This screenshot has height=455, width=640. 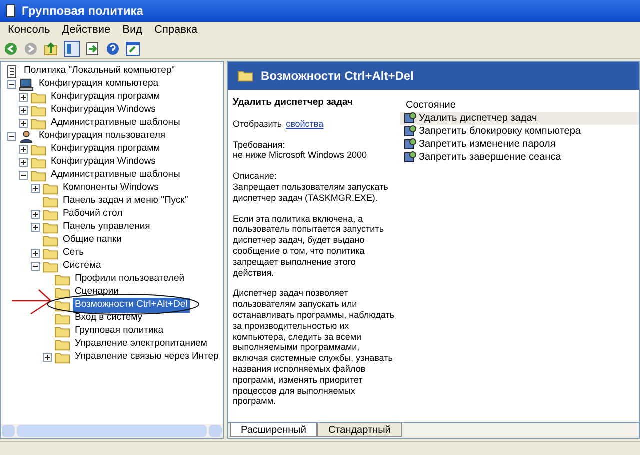 What do you see at coordinates (102, 136) in the screenshot?
I see `tree-item: Конфигурация пользователя` at bounding box center [102, 136].